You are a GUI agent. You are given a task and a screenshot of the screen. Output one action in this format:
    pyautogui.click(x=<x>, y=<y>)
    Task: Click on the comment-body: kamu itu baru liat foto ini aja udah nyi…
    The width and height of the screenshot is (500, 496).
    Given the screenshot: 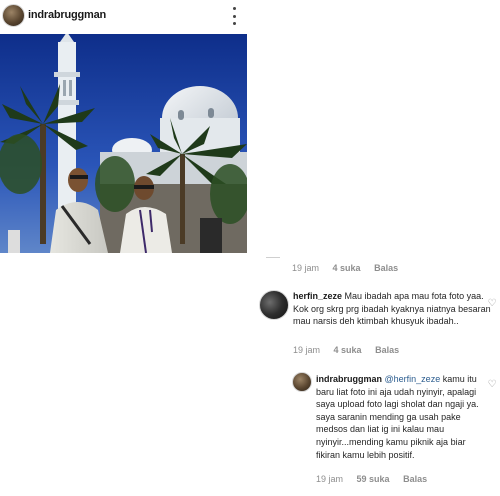 What is the action you would take?
    pyautogui.click(x=397, y=417)
    